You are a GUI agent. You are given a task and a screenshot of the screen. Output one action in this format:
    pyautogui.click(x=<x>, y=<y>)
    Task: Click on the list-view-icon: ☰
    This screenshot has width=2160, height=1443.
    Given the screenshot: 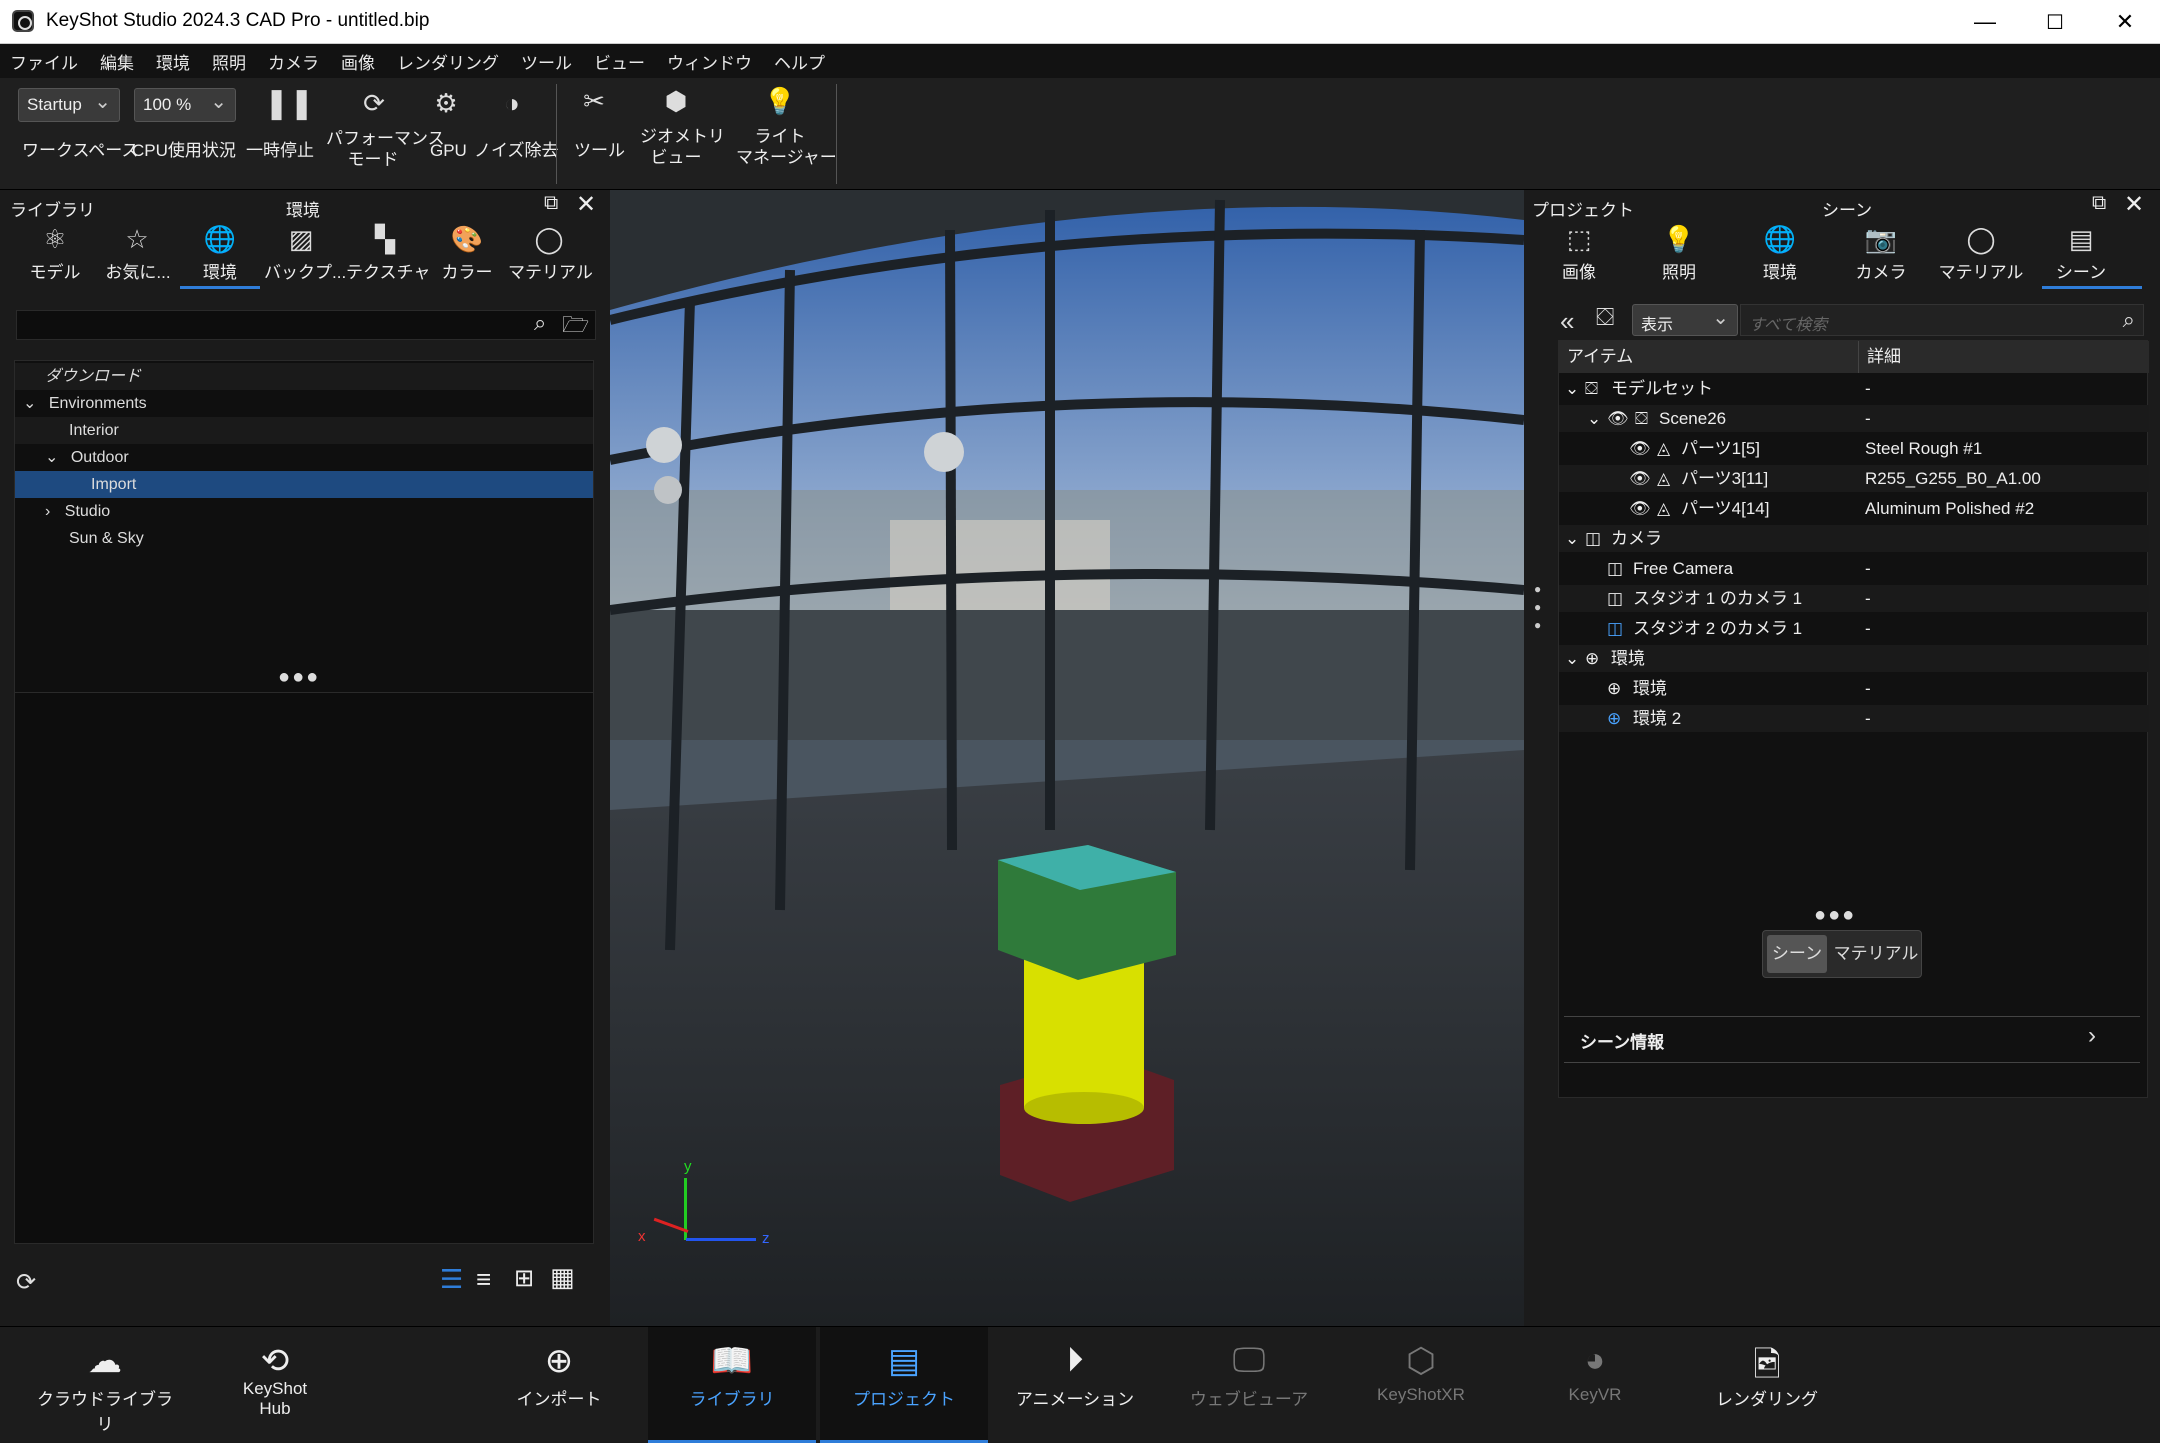 What is the action you would take?
    pyautogui.click(x=451, y=1279)
    